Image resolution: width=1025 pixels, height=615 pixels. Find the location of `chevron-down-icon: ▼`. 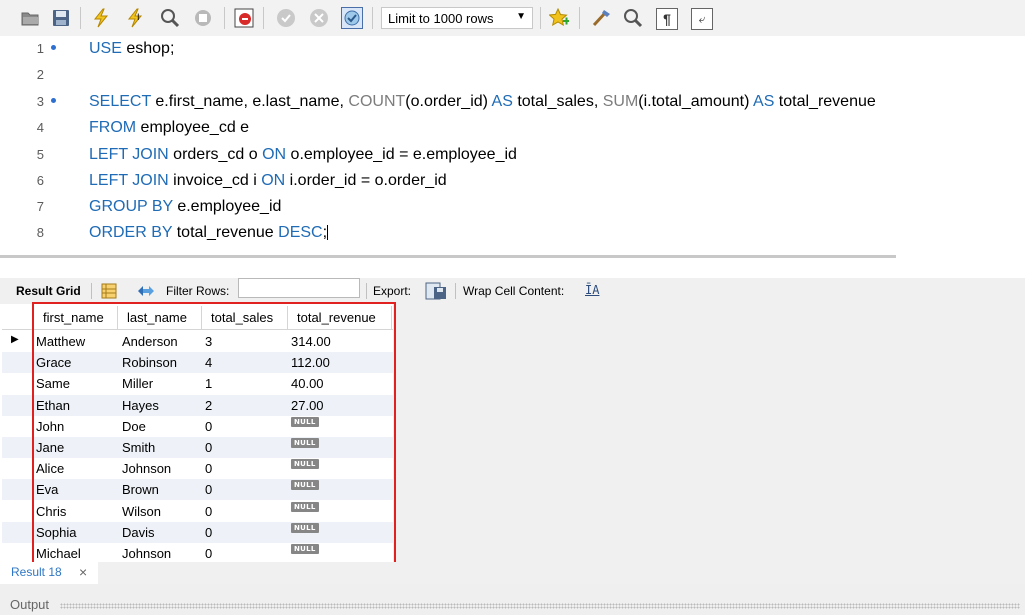

chevron-down-icon: ▼ is located at coordinates (521, 16).